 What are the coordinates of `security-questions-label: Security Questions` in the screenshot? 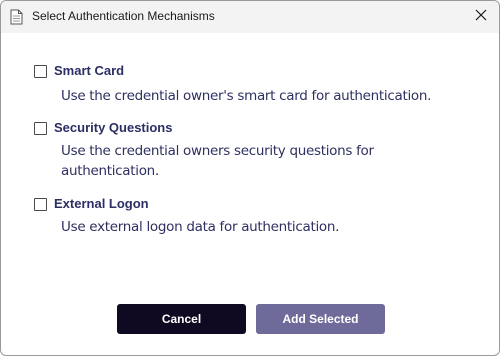 It's located at (113, 127).